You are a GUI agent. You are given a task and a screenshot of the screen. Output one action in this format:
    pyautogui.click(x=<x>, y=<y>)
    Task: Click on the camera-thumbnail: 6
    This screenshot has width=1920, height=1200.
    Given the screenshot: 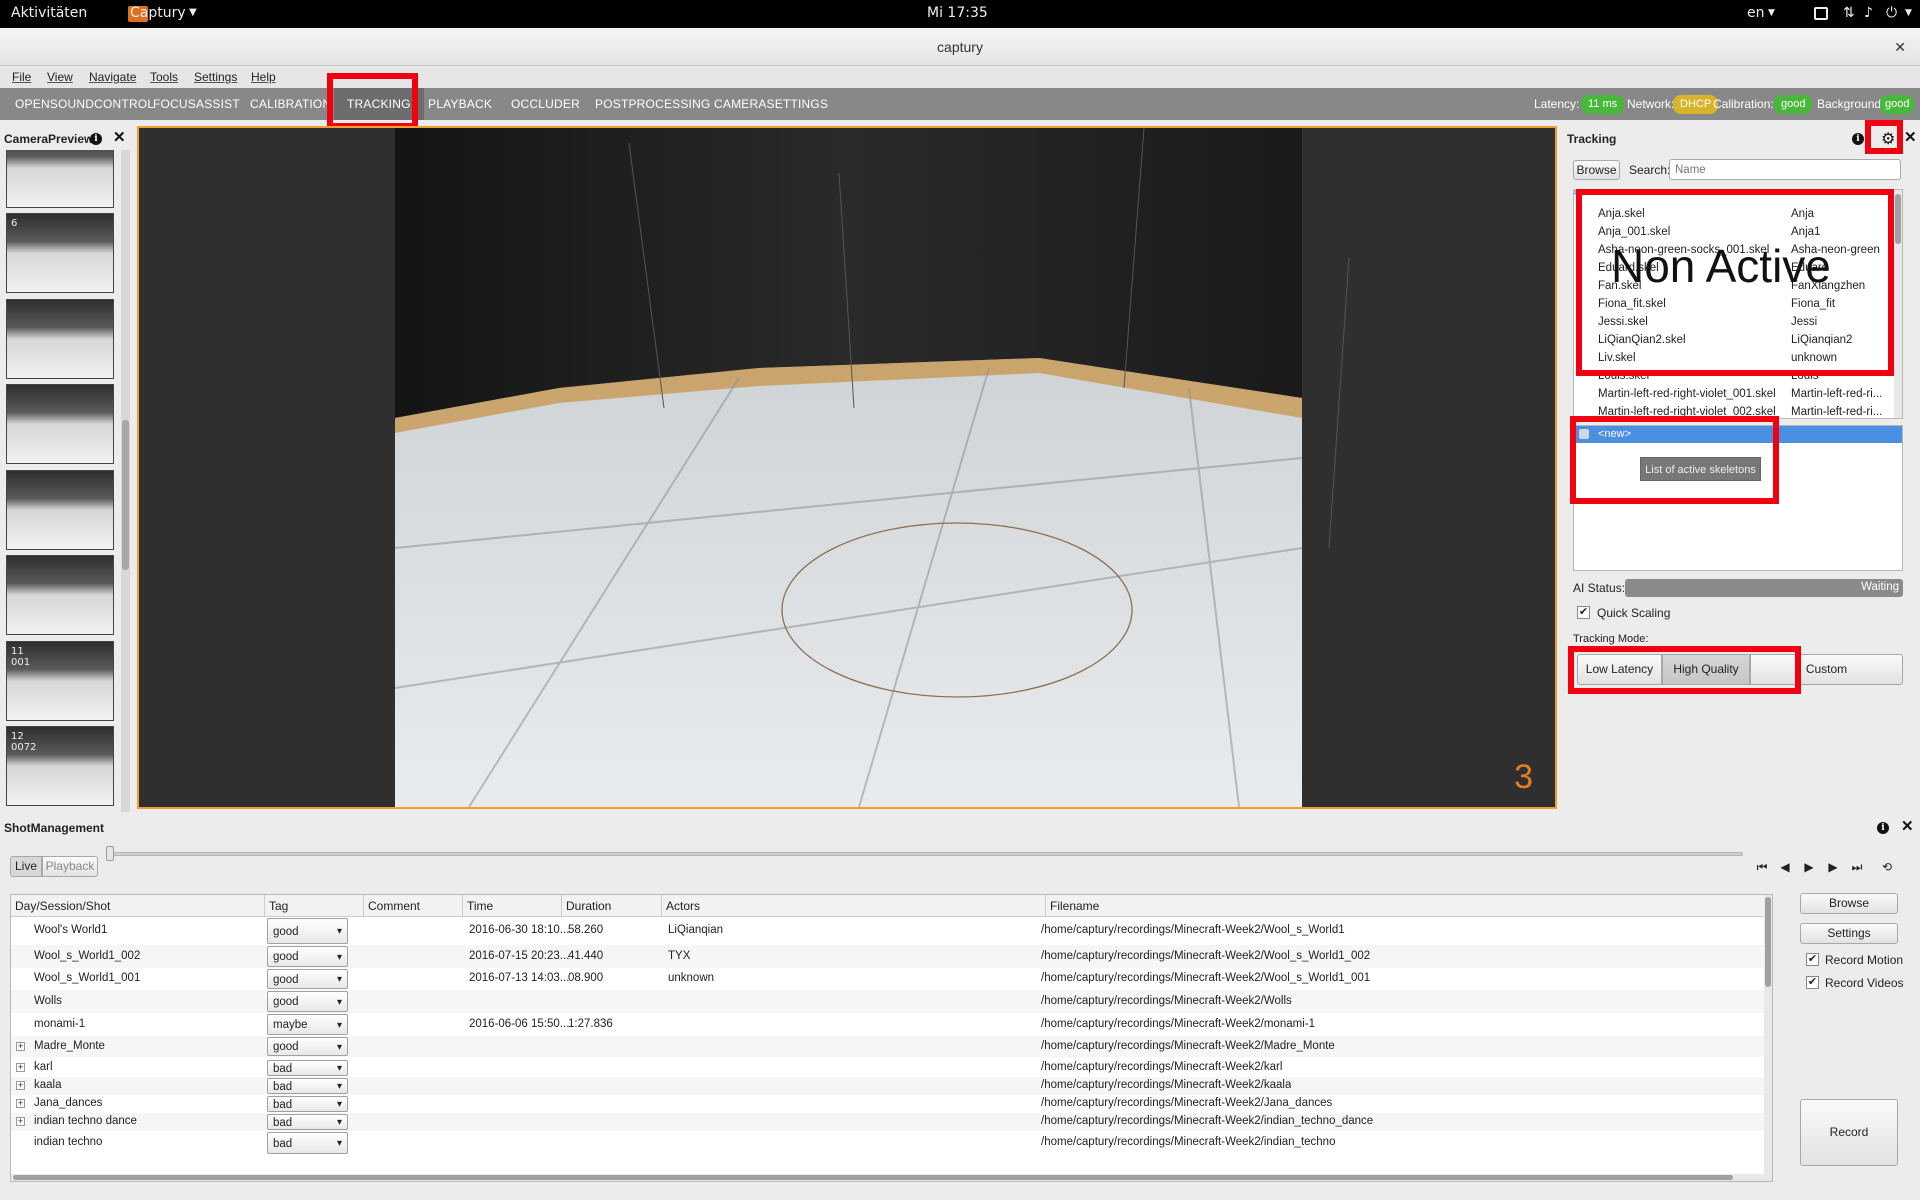 What is the action you would take?
    pyautogui.click(x=60, y=253)
    